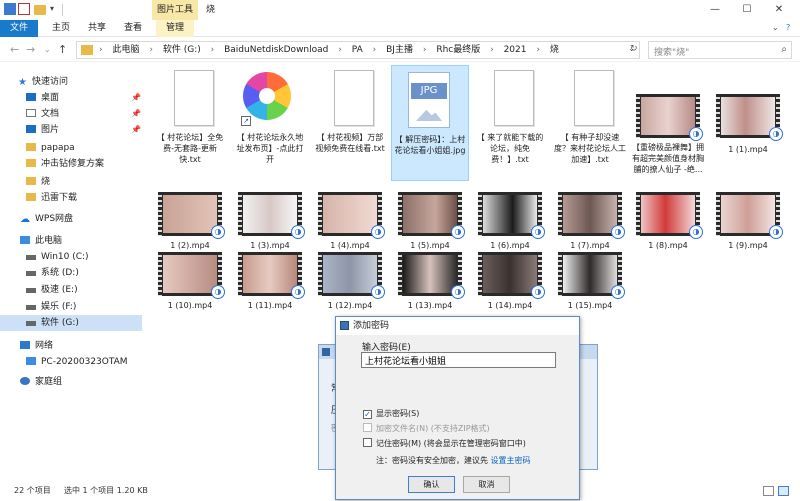 This screenshot has height=501, width=800. What do you see at coordinates (510, 277) in the screenshot?
I see `file-item: ◑ 1 (14).mp4` at bounding box center [510, 277].